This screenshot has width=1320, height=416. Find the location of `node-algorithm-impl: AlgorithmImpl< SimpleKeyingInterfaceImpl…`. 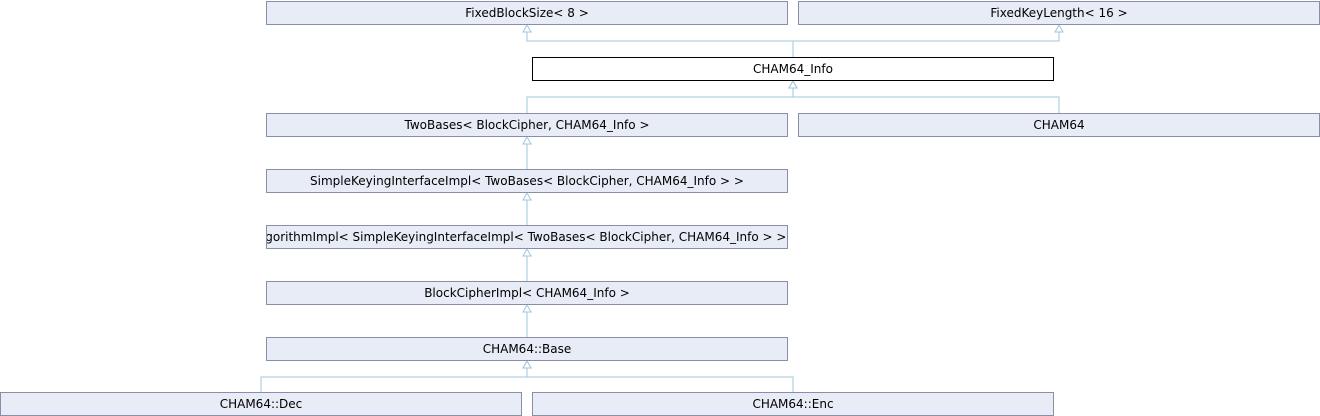

node-algorithm-impl: AlgorithmImpl< SimpleKeyingInterfaceImpl… is located at coordinates (527, 237).